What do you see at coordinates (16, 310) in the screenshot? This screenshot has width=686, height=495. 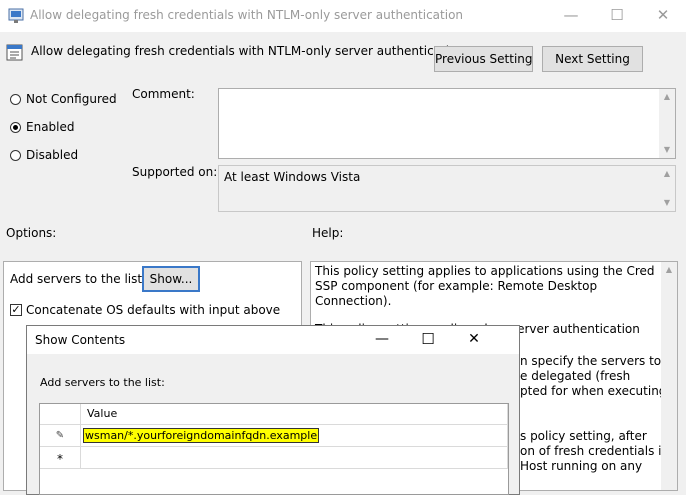 I see `checkbox-checked-icon: ✓` at bounding box center [16, 310].